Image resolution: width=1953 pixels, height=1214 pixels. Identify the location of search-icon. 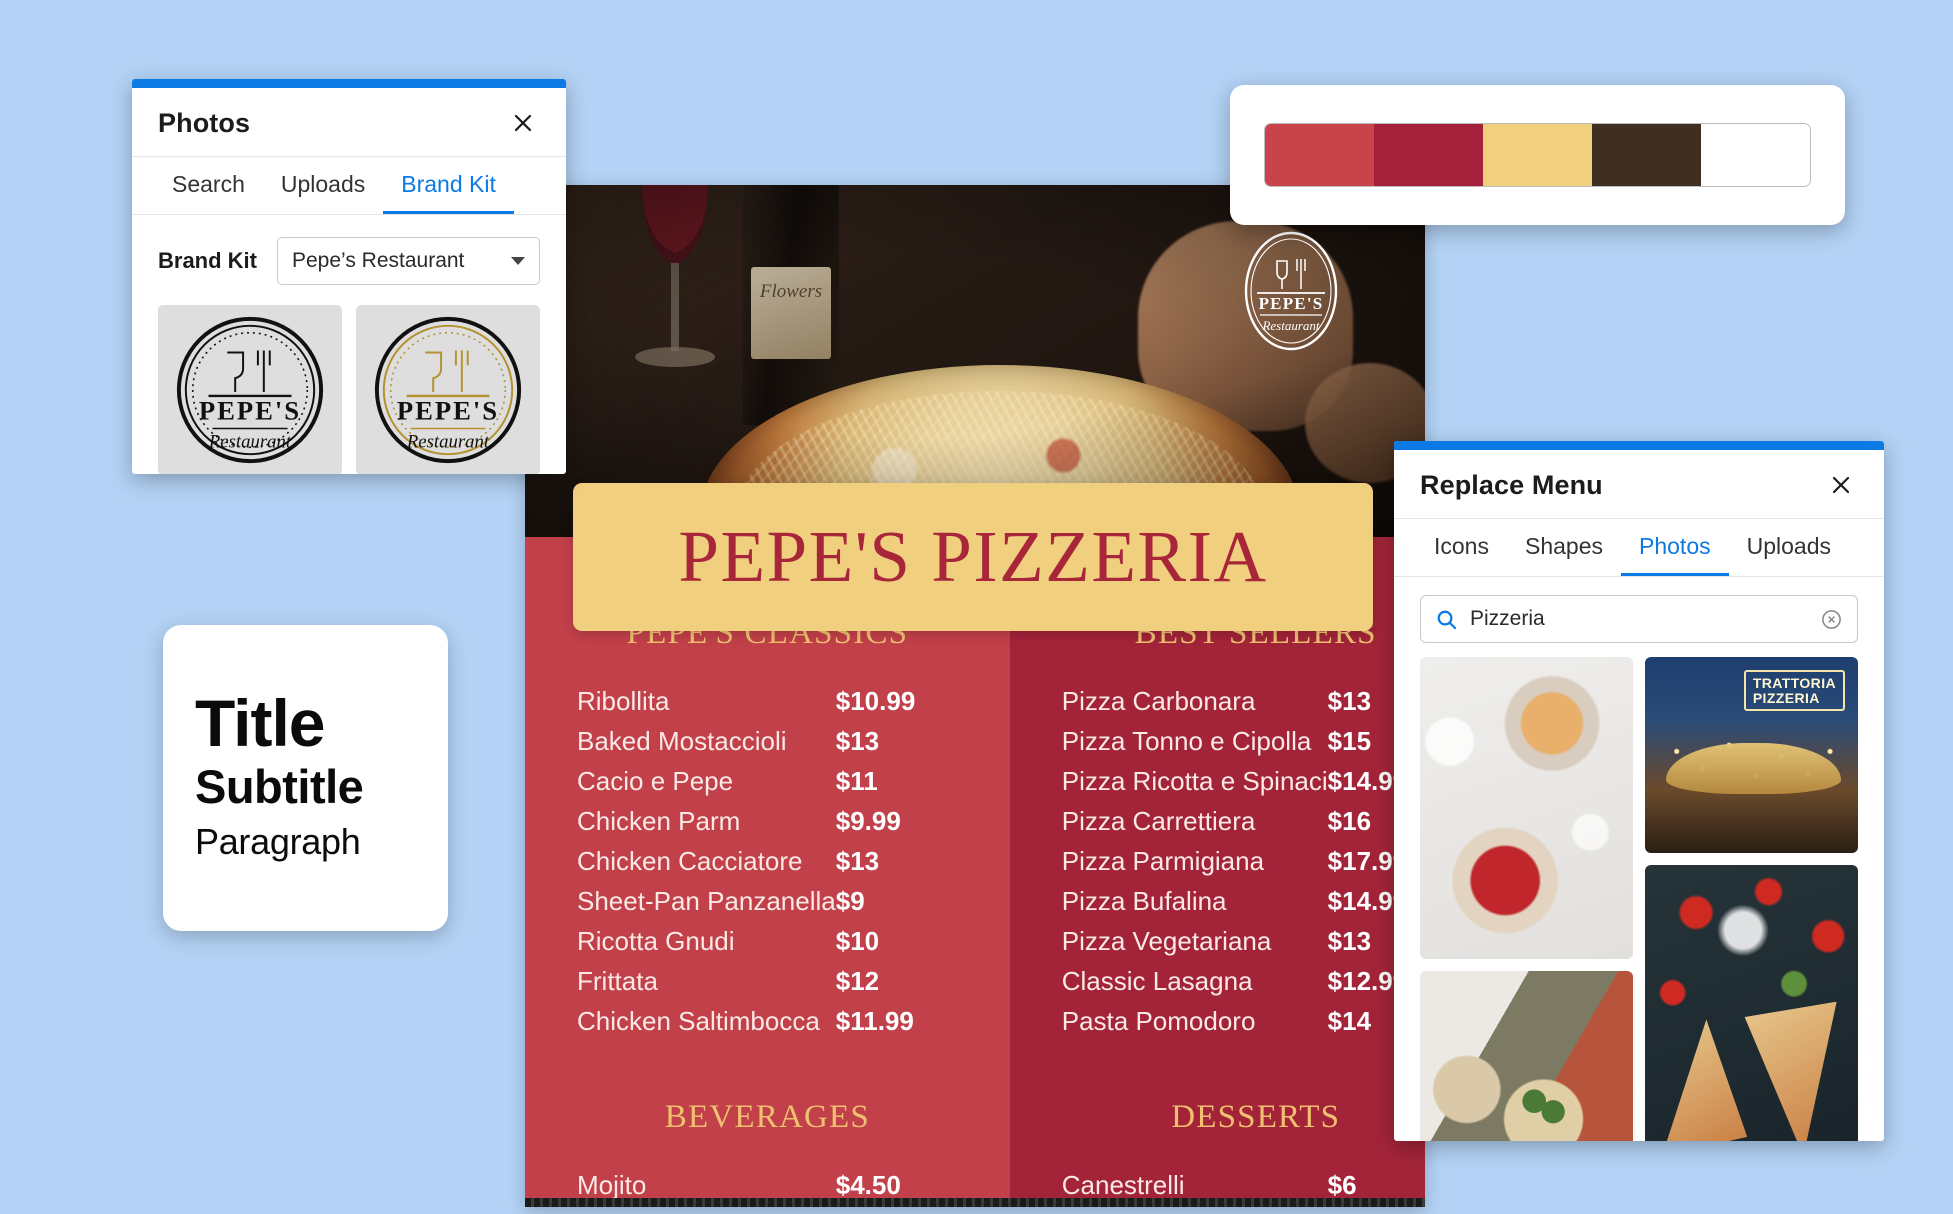
(1447, 619).